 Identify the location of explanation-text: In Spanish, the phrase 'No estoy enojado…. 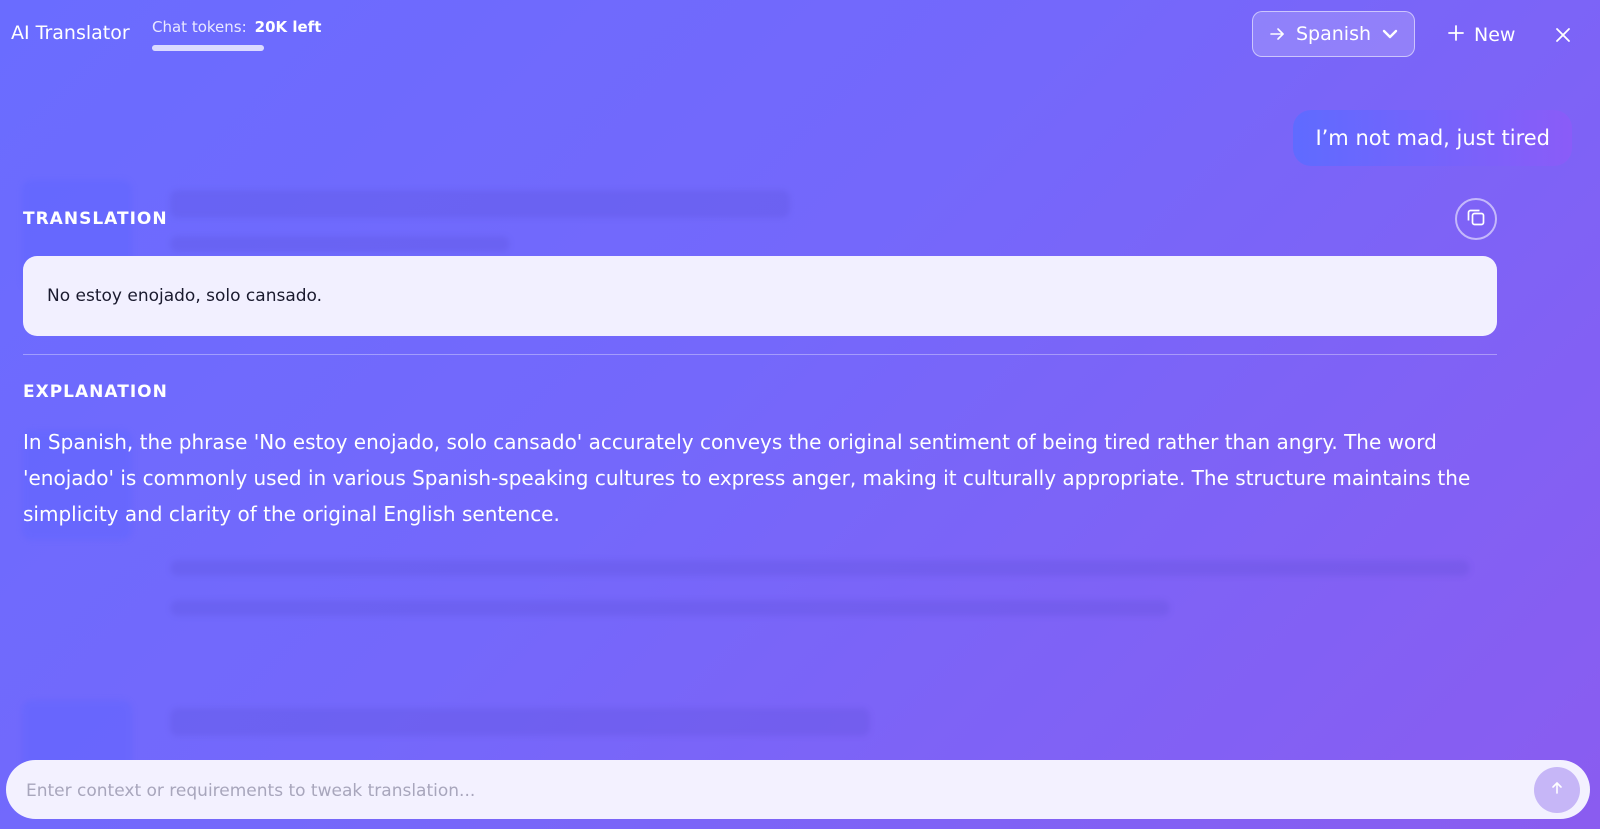
(747, 478).